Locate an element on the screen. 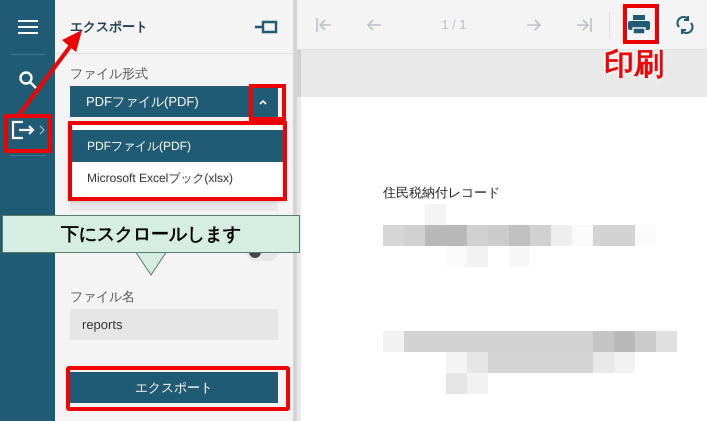  export-submit-button: エクスポート is located at coordinates (174, 387).